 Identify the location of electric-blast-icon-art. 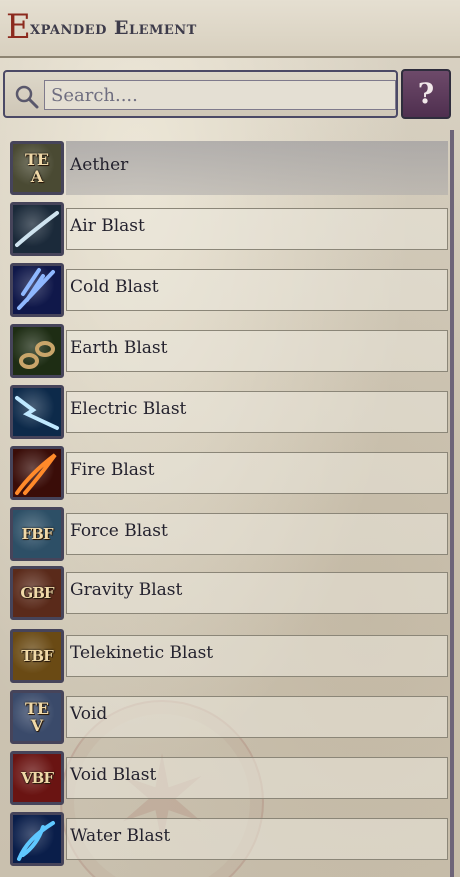
(37, 413).